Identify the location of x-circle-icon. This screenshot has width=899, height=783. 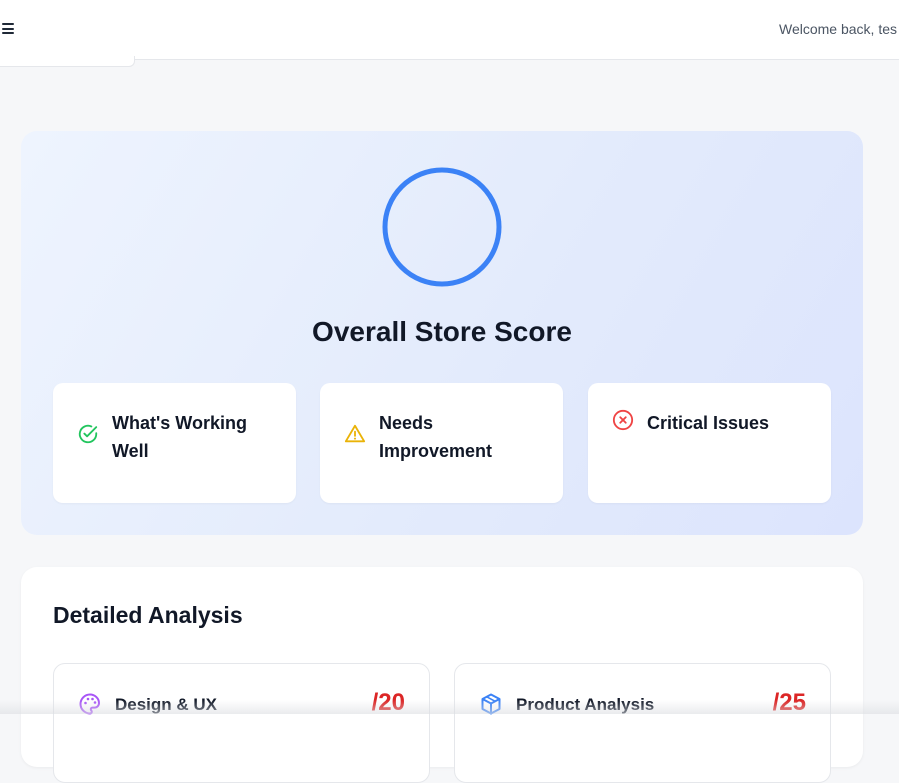
(623, 420).